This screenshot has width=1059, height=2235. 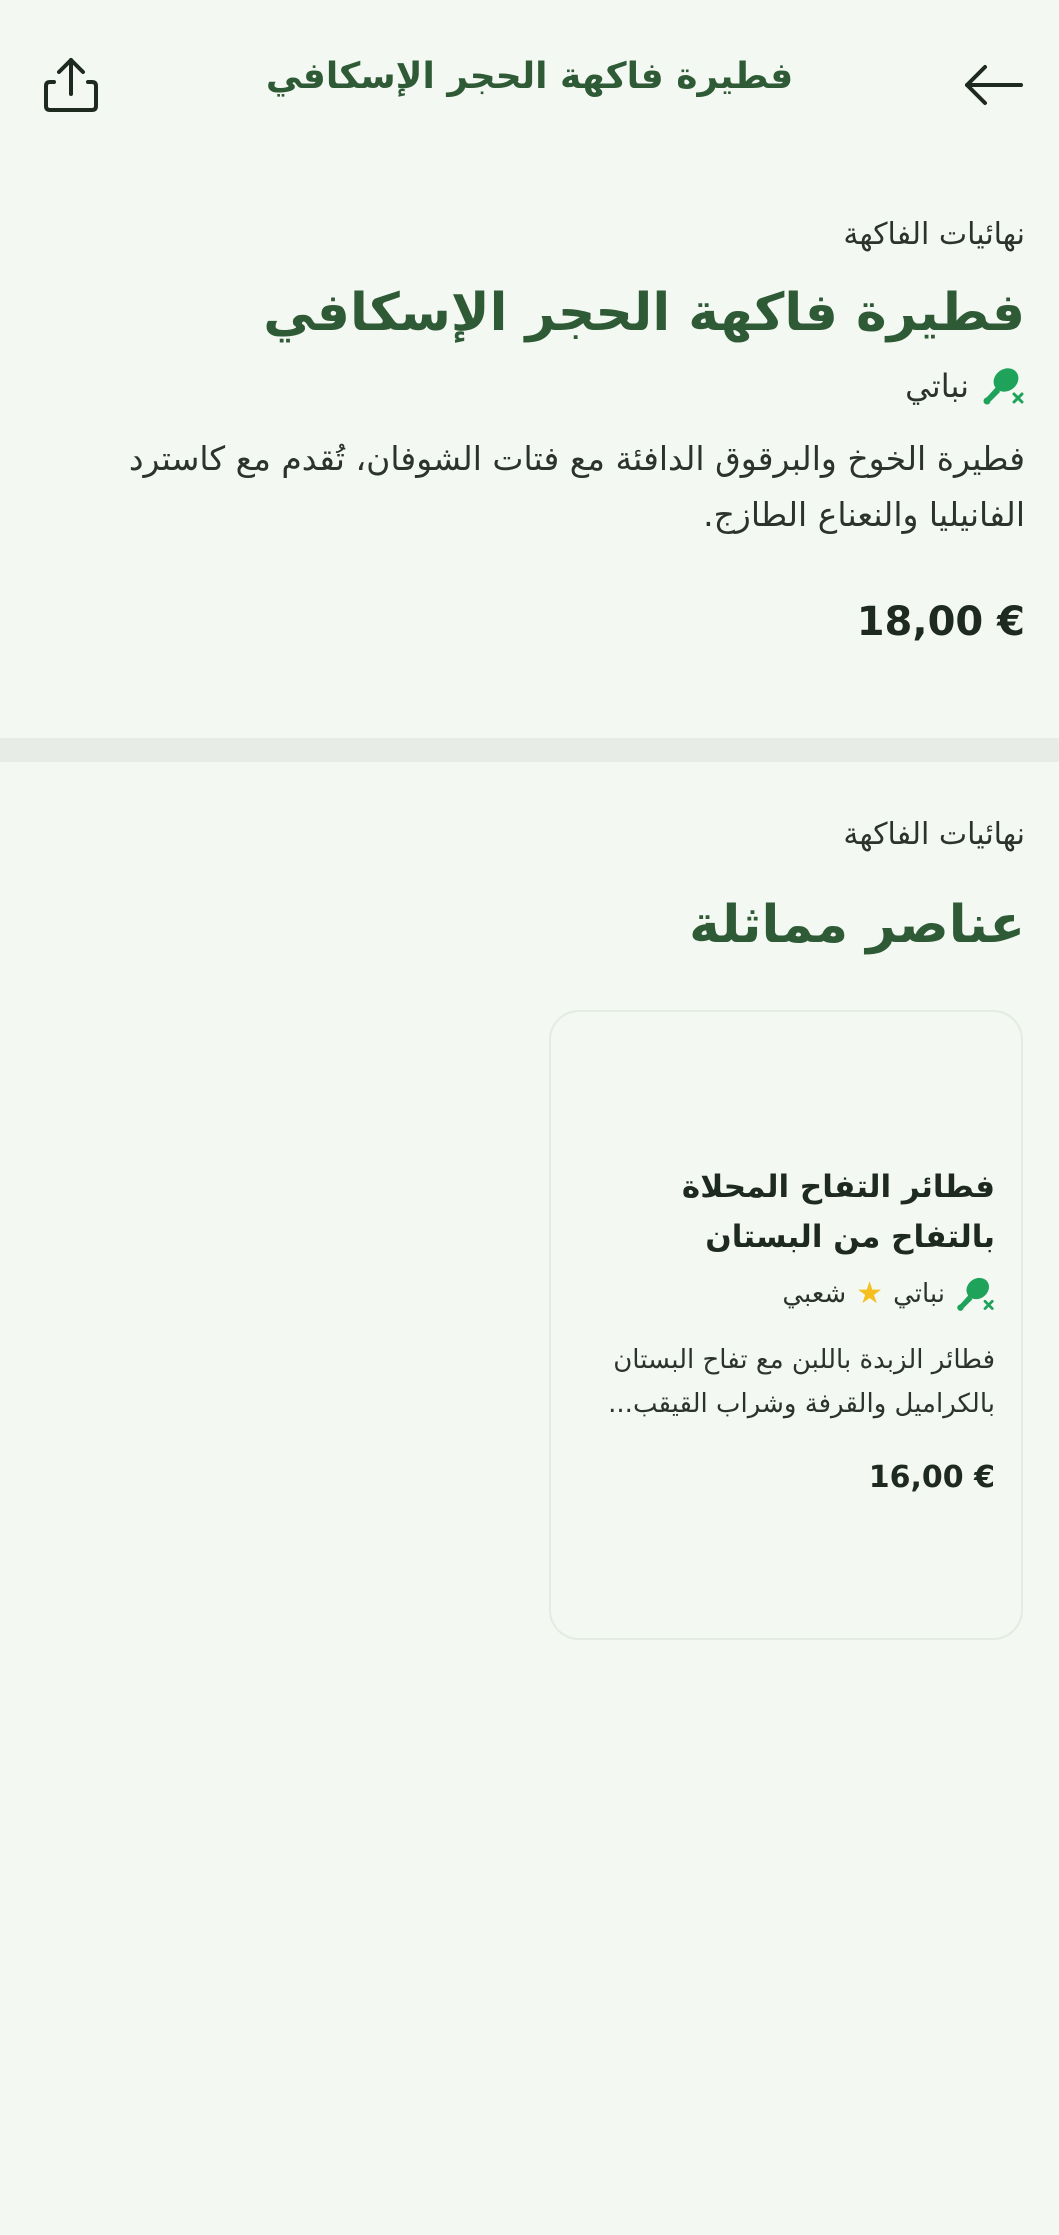 What do you see at coordinates (931, 1477) in the screenshot?
I see `card-price: 16,00 €` at bounding box center [931, 1477].